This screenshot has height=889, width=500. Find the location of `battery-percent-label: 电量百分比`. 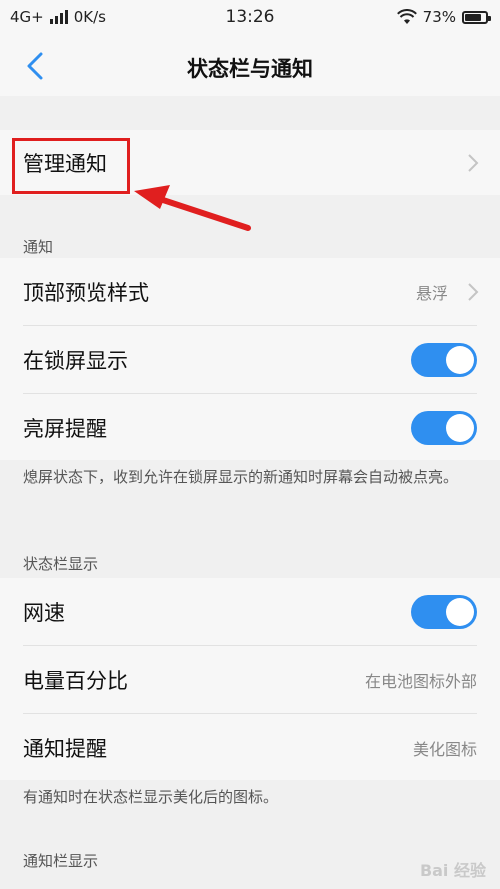

battery-percent-label: 电量百分比 is located at coordinates (75, 680).